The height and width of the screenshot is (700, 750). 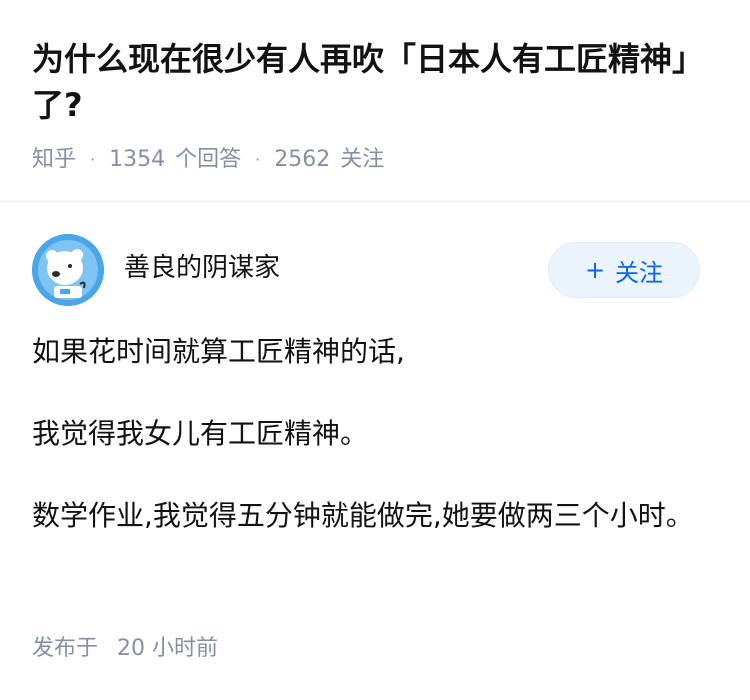 I want to click on question-meta: 知乎 · 1354 个回答 · 2562 关注, so click(x=208, y=160).